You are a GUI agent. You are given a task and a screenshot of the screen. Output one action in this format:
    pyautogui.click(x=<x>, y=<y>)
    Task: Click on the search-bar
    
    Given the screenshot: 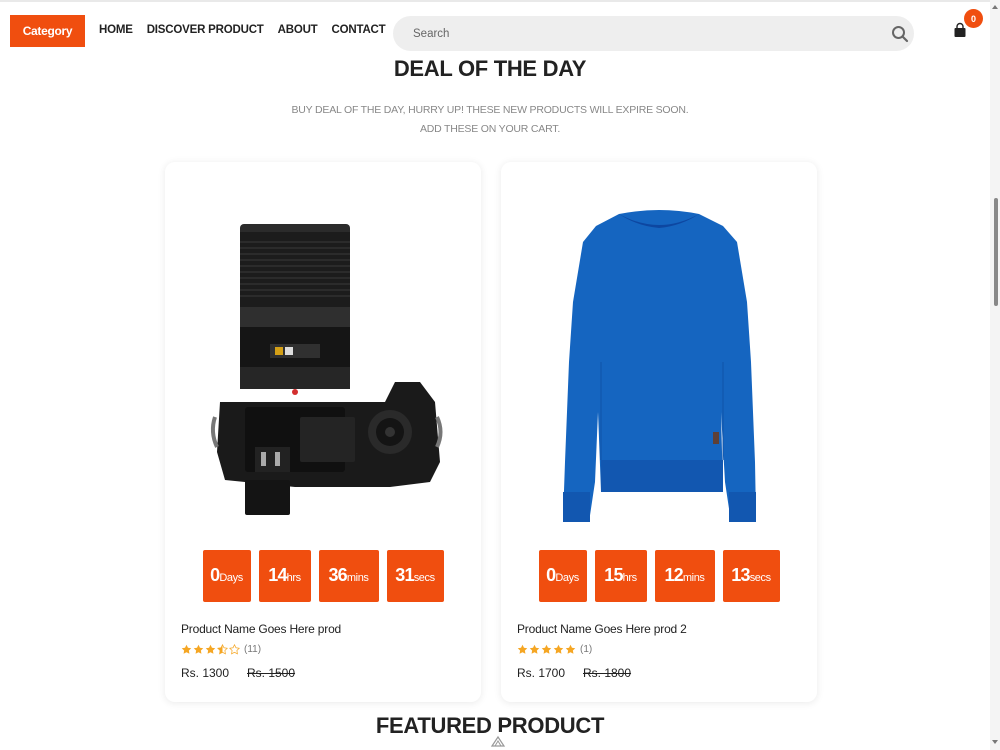 What is the action you would take?
    pyautogui.click(x=653, y=33)
    